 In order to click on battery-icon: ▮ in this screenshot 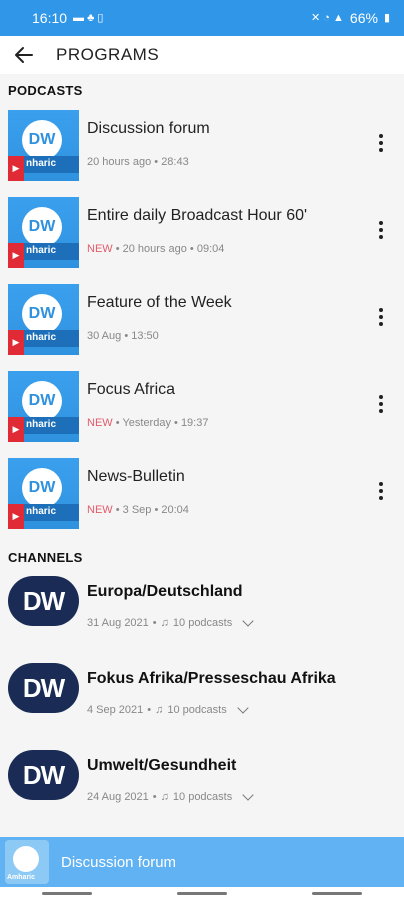, I will do `click(386, 17)`.